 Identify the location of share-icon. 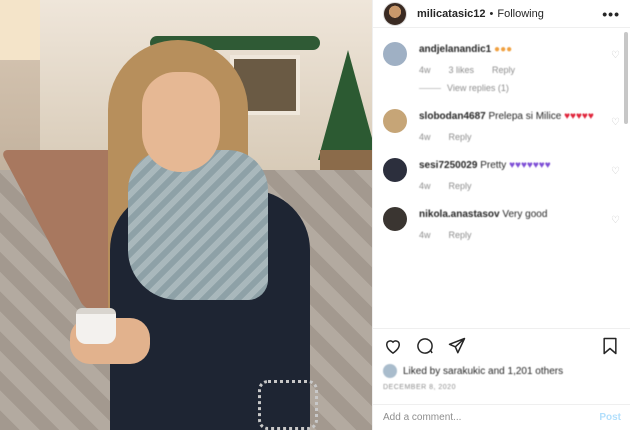
(457, 345).